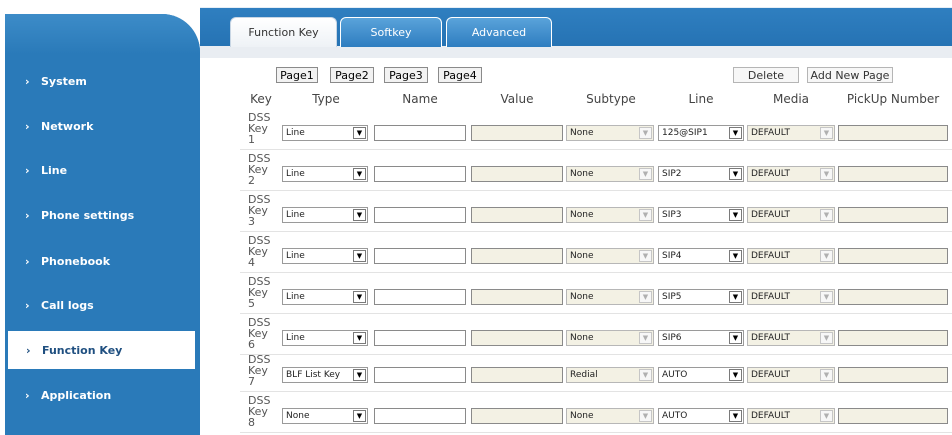  What do you see at coordinates (672, 174) in the screenshot?
I see `line-select-value: SIP2` at bounding box center [672, 174].